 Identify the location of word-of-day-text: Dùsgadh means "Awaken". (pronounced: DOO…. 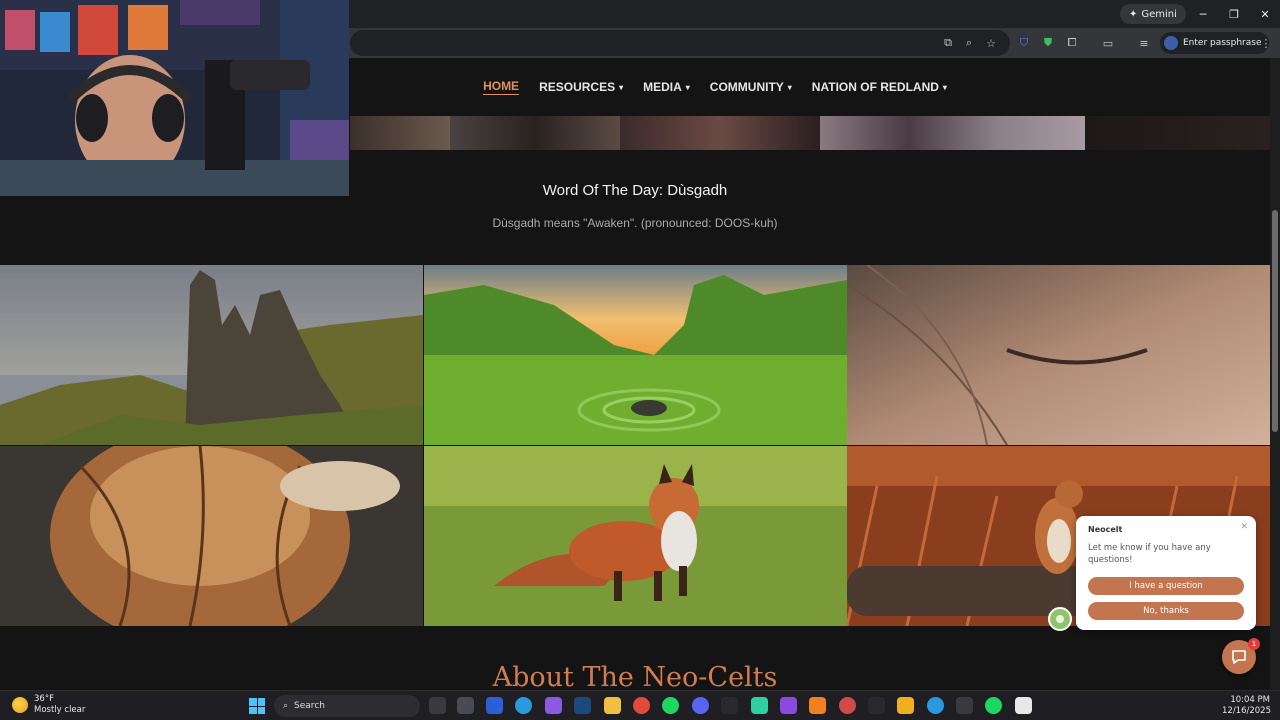
(635, 223).